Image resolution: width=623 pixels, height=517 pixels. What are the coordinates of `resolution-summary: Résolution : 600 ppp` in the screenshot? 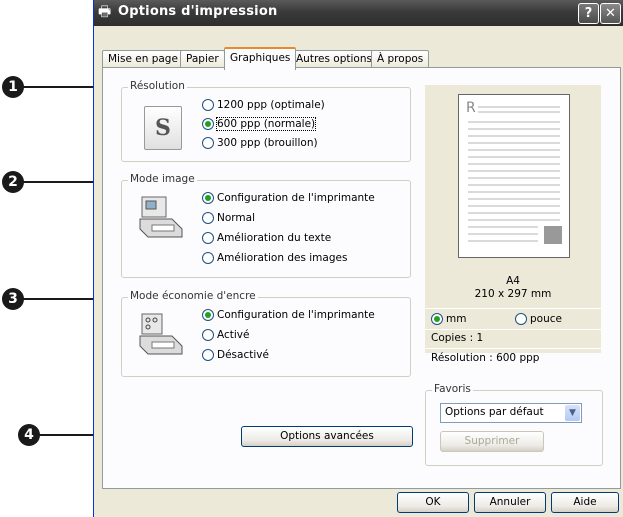 It's located at (485, 358).